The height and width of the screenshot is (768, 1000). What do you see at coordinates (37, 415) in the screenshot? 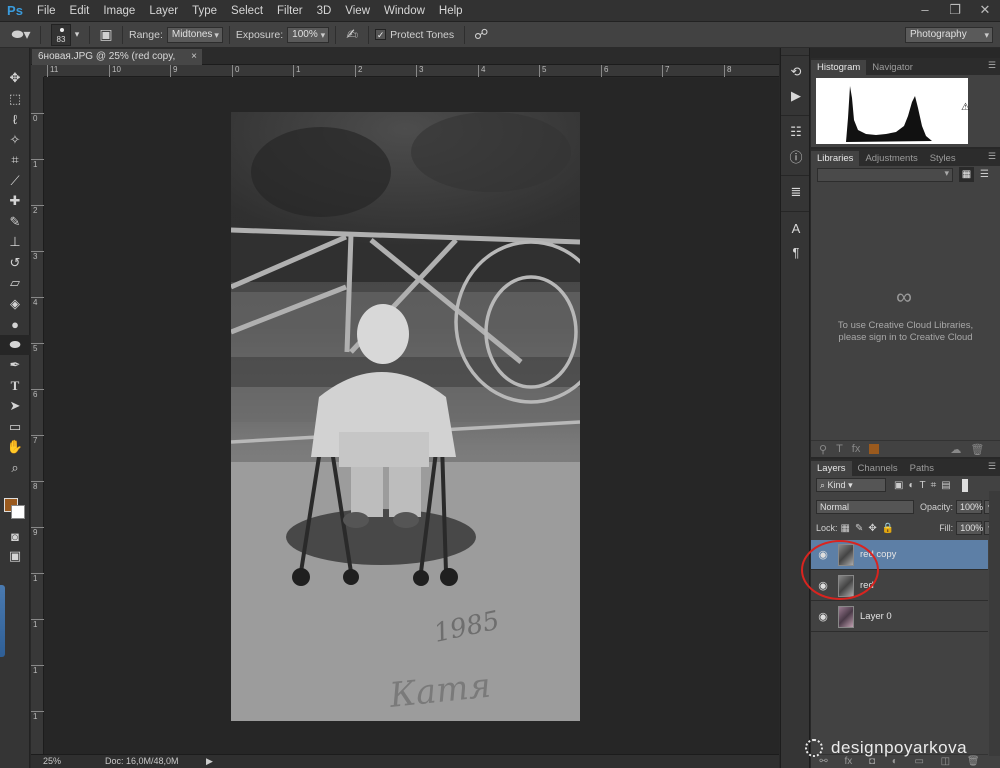
I see `vertical-ruler: 0 1 2 3 4 5 6 7 8 9 1 1 1 1` at bounding box center [37, 415].